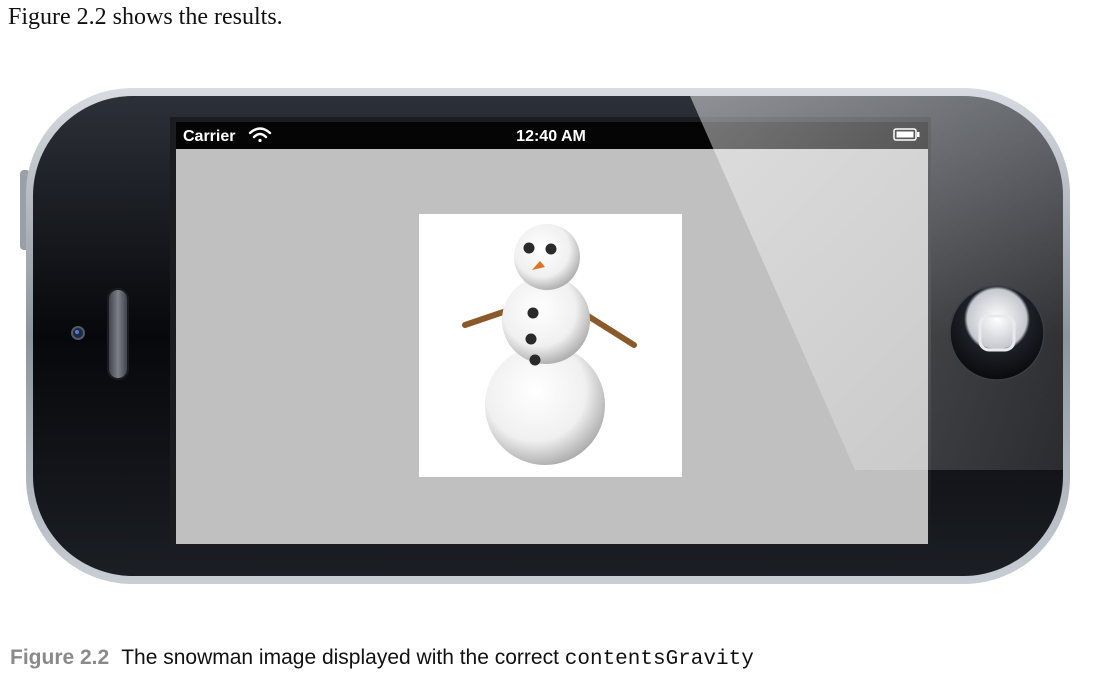 This screenshot has height=680, width=1100. What do you see at coordinates (551, 136) in the screenshot?
I see `status-time: 12:40 AM` at bounding box center [551, 136].